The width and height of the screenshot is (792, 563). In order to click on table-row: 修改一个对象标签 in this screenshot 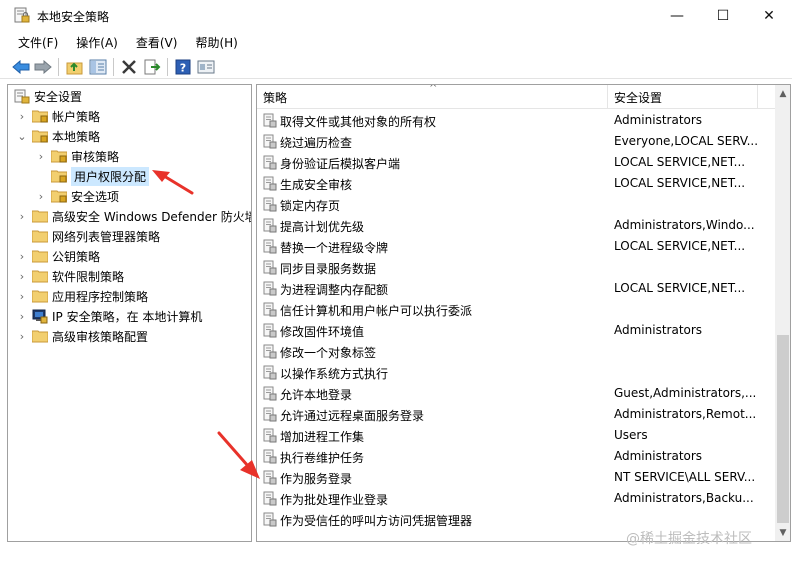, I will do `click(516, 351)`.